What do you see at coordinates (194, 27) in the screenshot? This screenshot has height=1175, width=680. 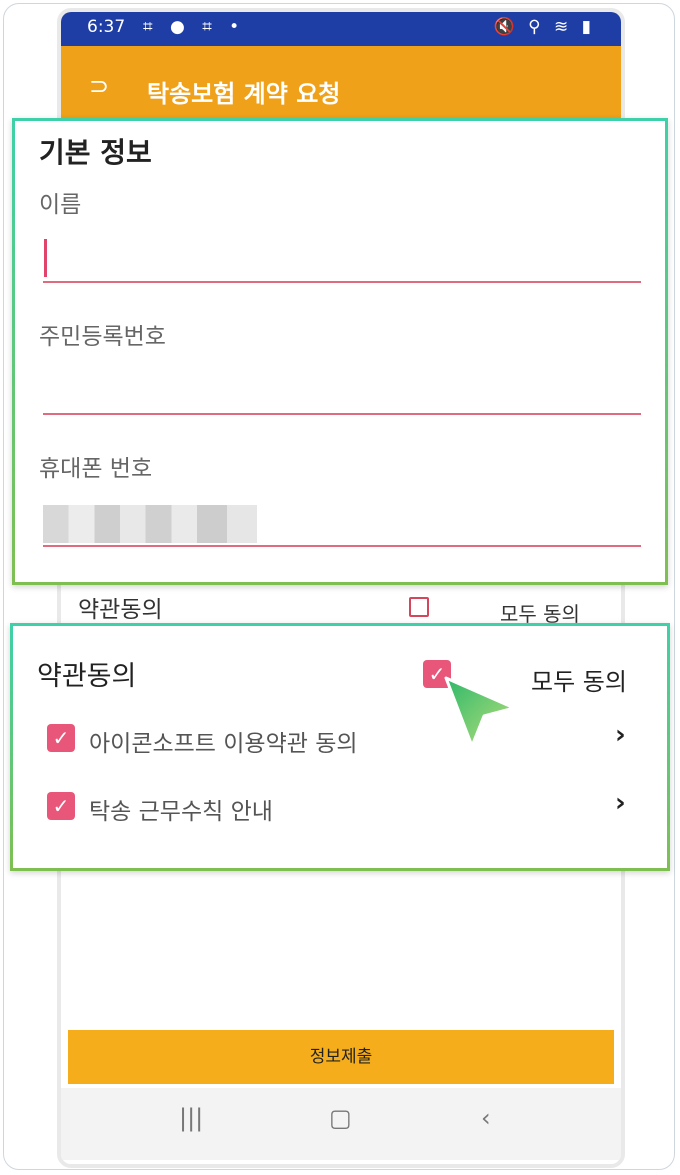 I see `notification-icons: ⌗ ● ⌗ •` at bounding box center [194, 27].